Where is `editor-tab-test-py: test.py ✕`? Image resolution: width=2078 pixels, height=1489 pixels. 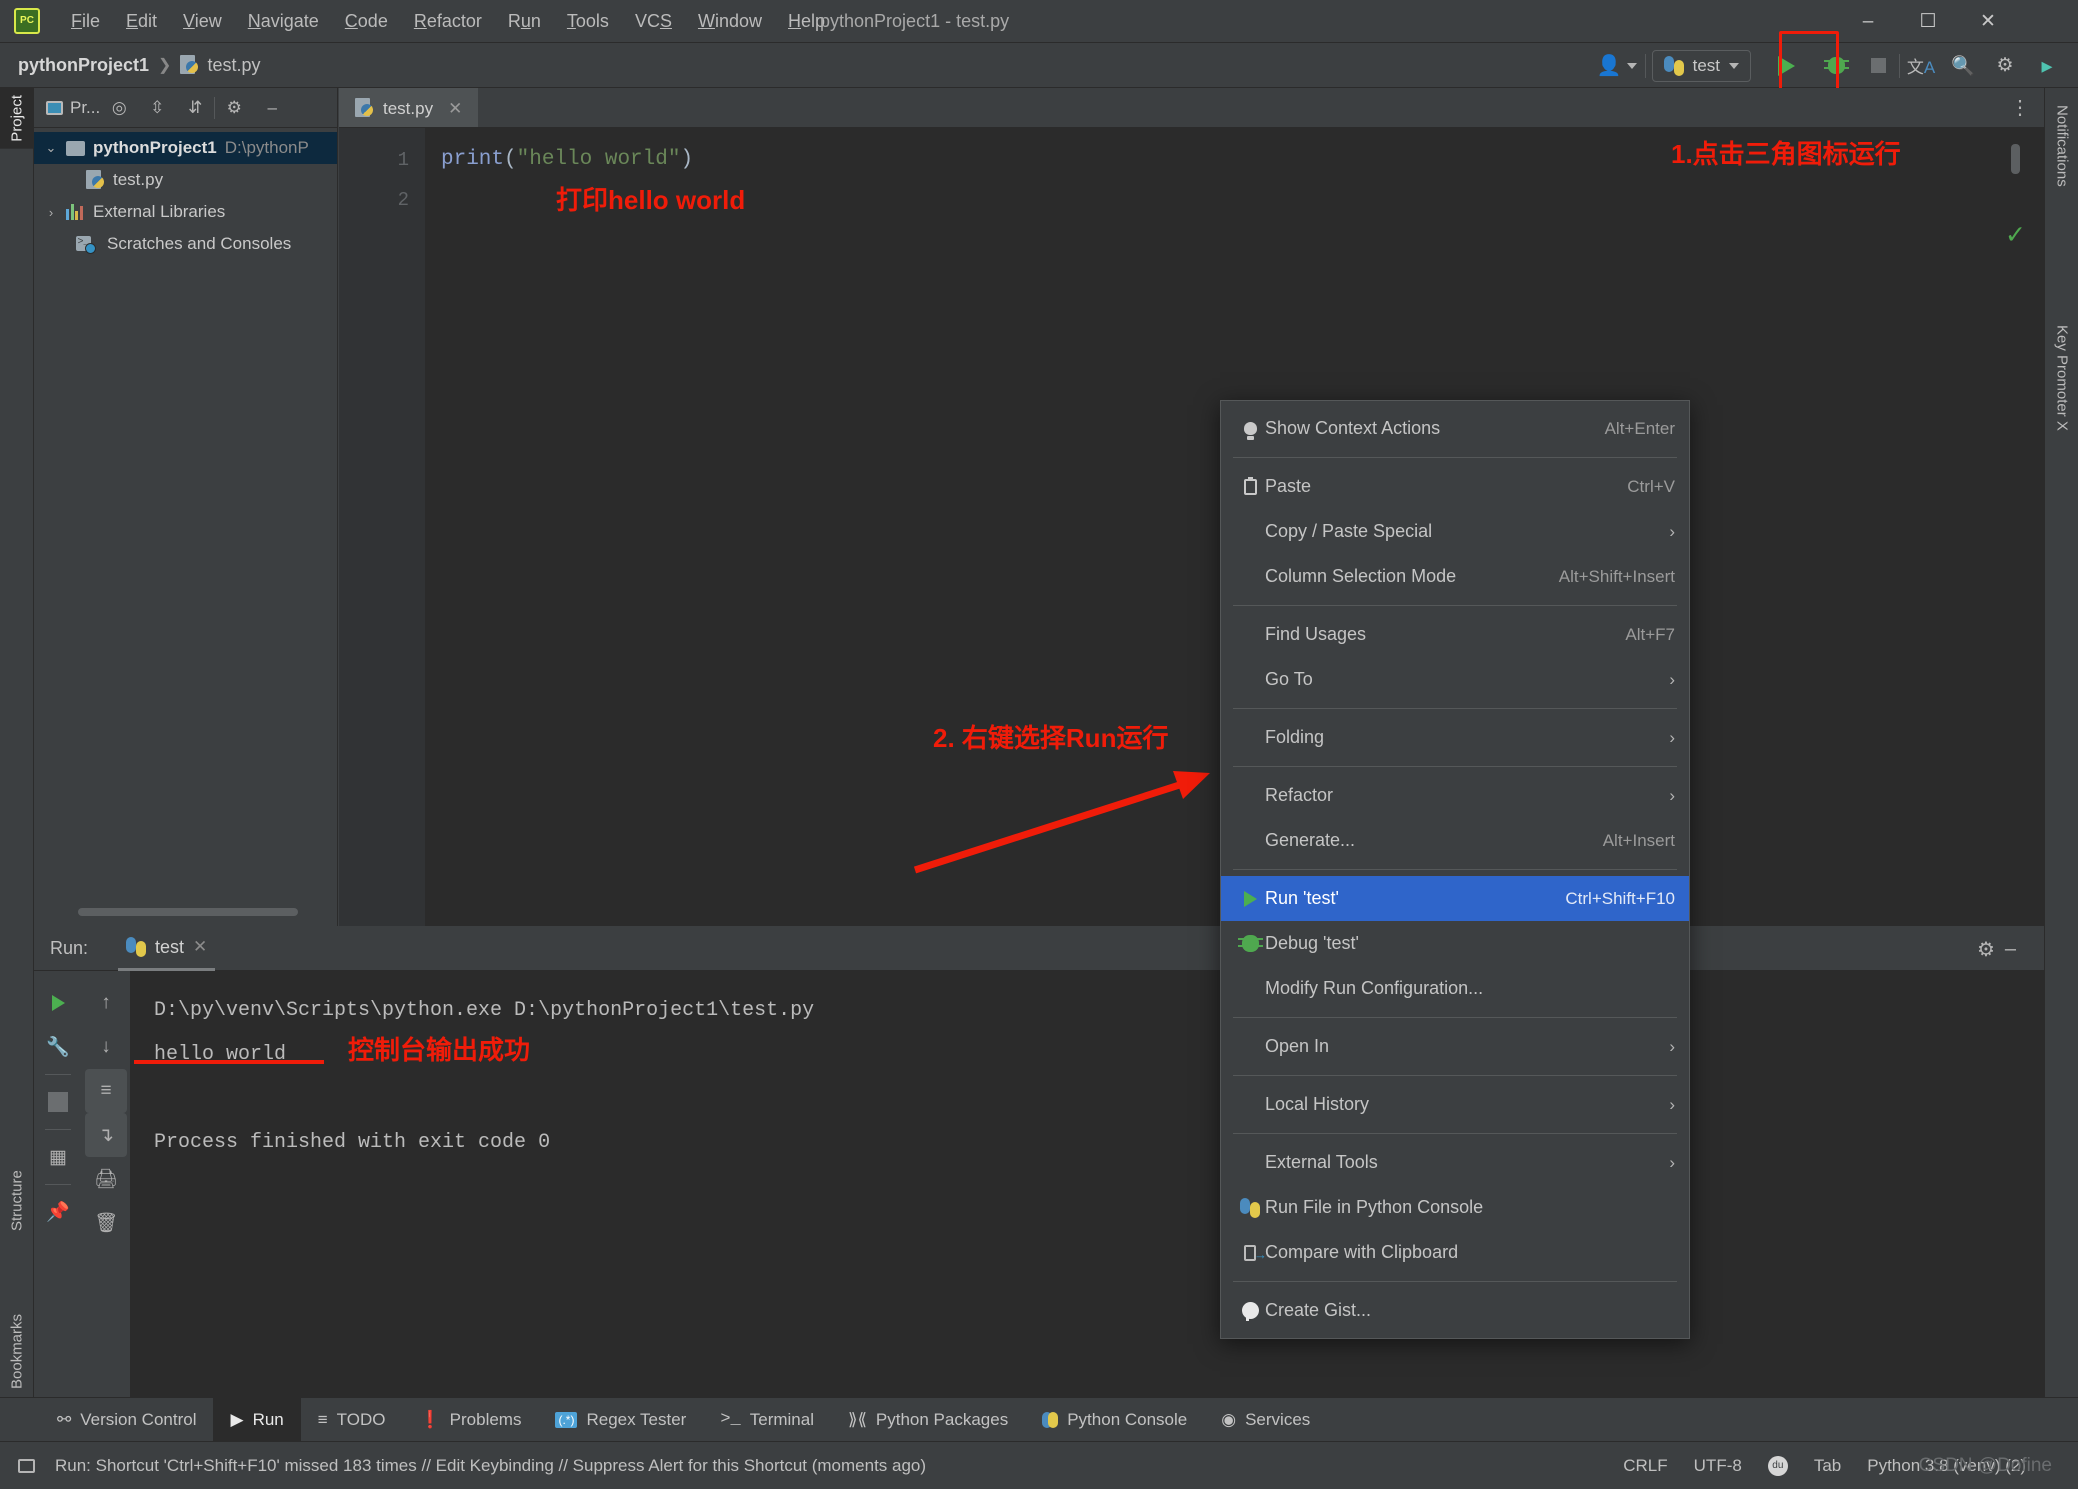
editor-tab-test-py: test.py ✕ is located at coordinates (409, 107).